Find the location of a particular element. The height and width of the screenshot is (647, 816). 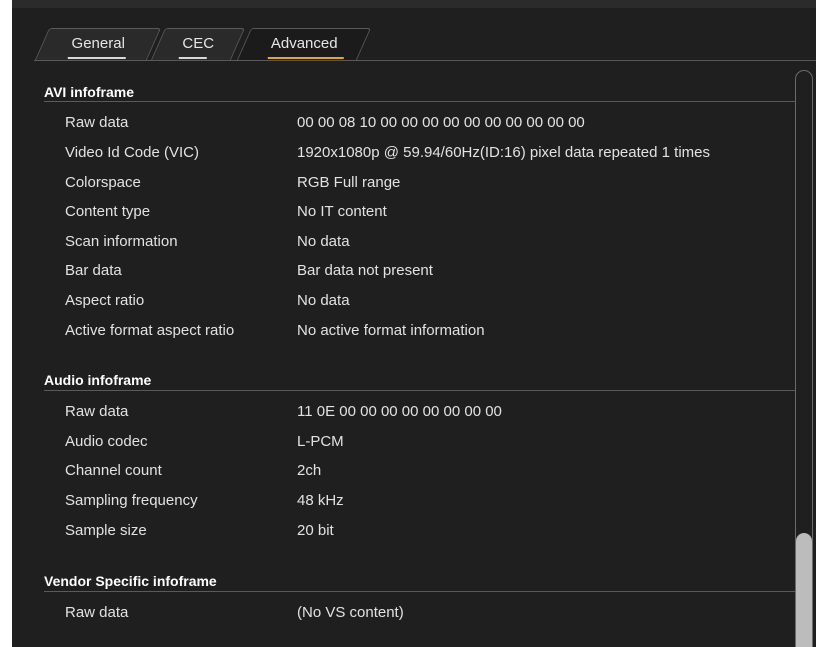

tab-cec-indicator is located at coordinates (192, 58).